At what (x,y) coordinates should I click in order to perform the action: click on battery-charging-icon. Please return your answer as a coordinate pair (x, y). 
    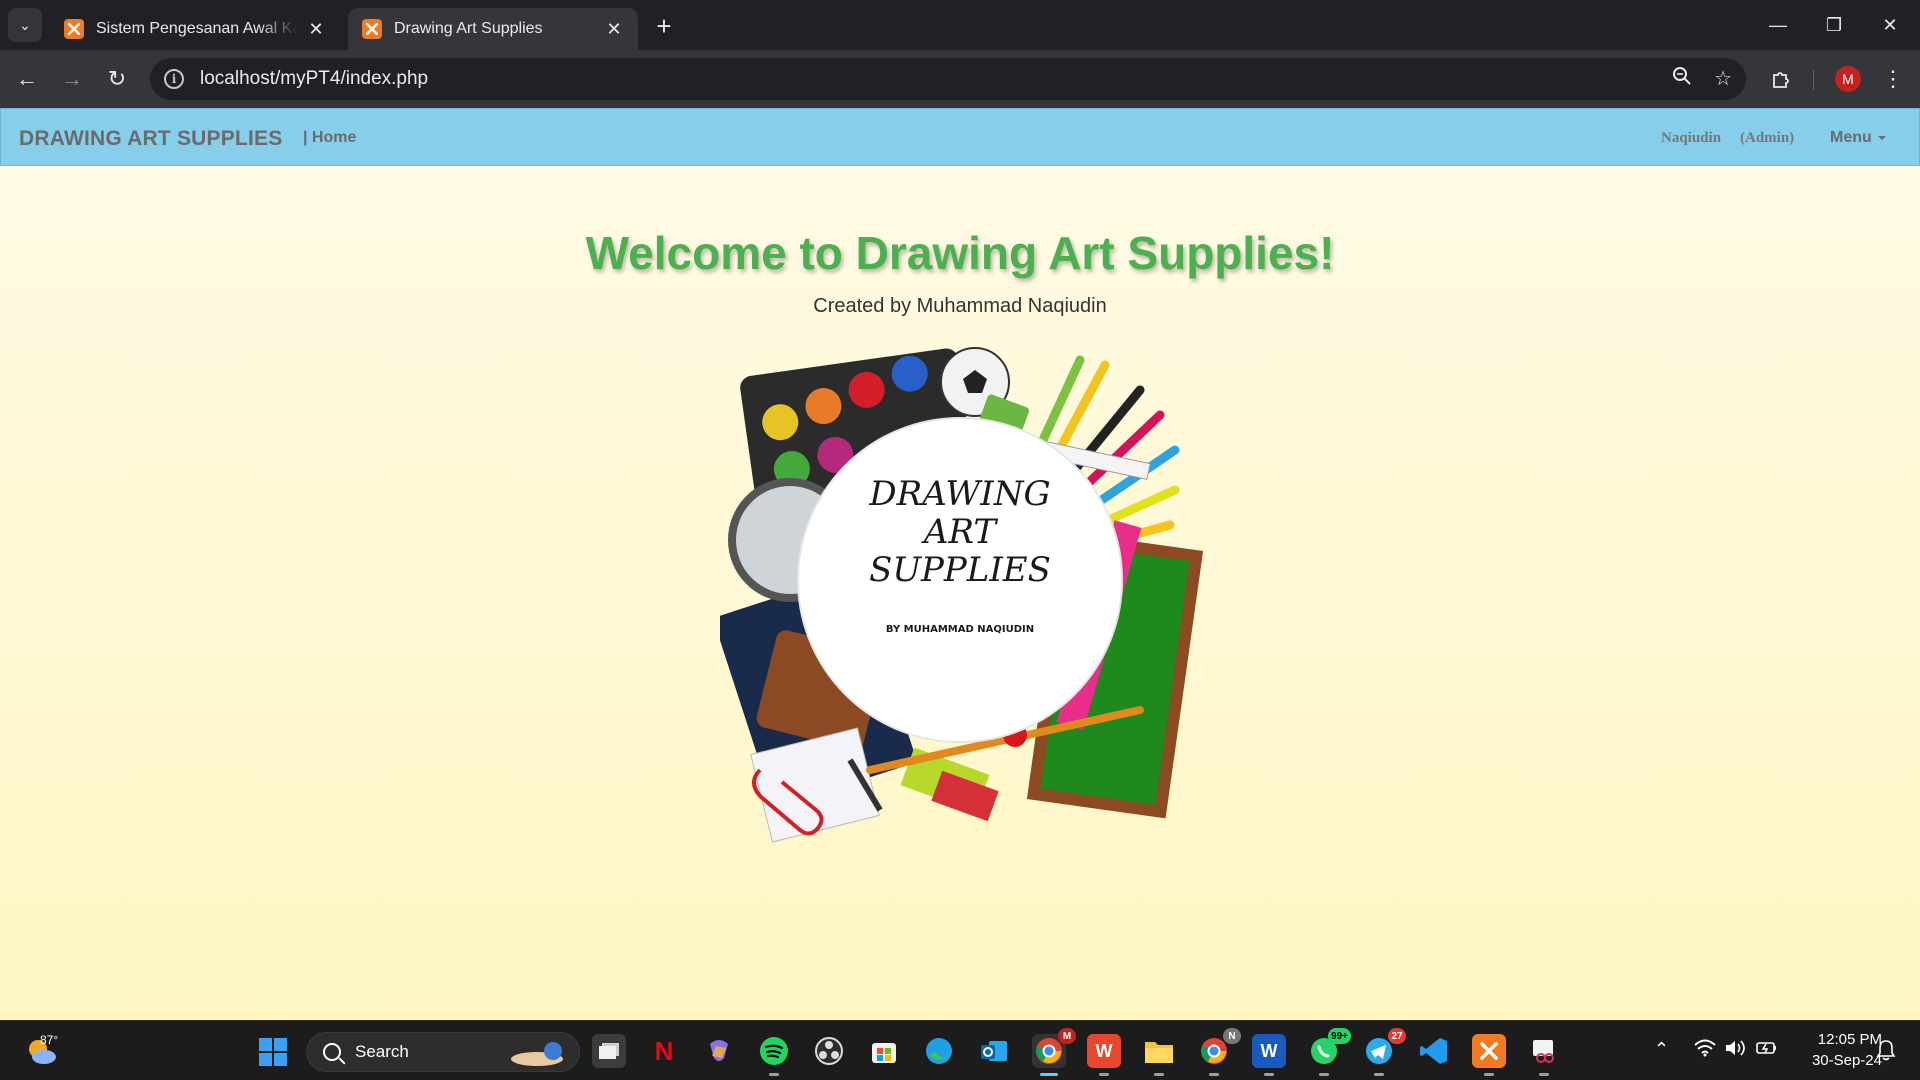
    Looking at the image, I should click on (1767, 1048).